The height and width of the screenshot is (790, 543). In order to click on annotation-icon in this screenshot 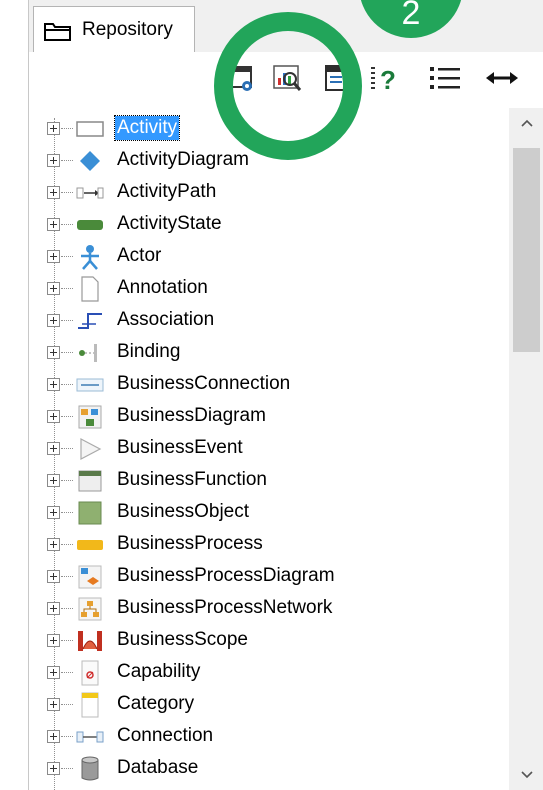, I will do `click(90, 289)`.